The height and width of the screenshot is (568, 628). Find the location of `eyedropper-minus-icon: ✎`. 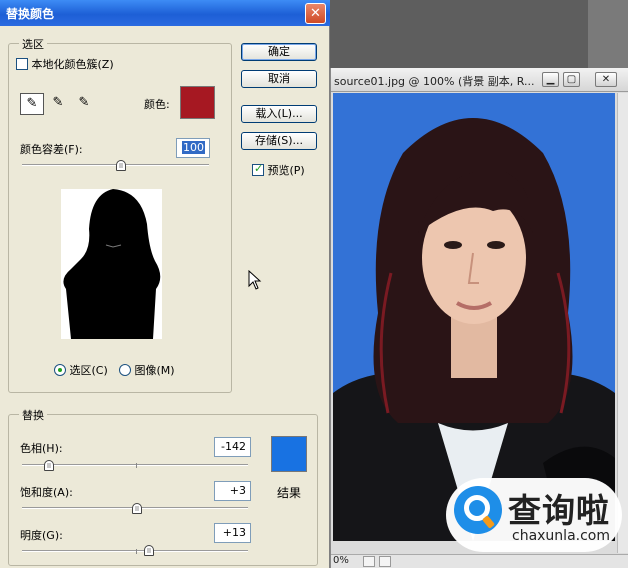

eyedropper-minus-icon: ✎ is located at coordinates (84, 102).